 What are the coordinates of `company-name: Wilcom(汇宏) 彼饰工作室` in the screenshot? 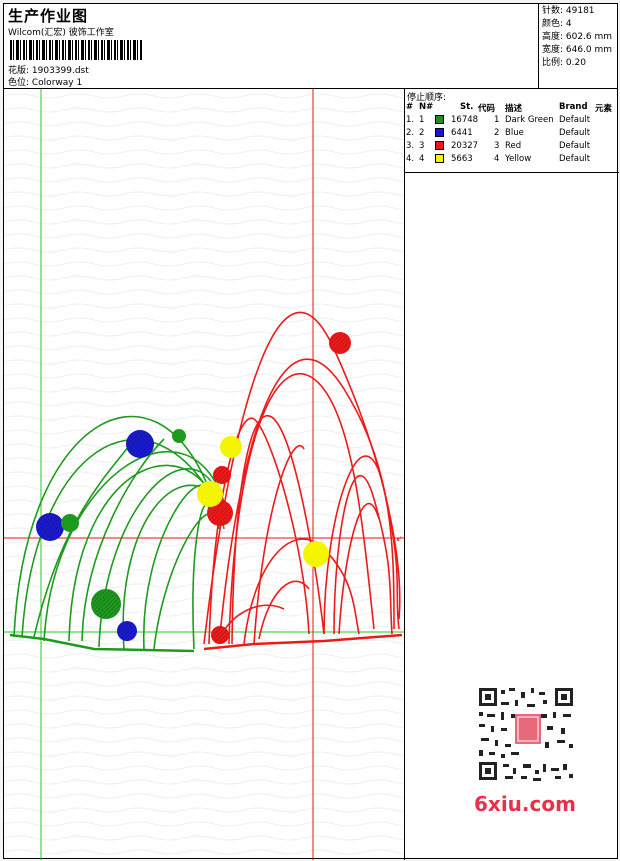 It's located at (61, 33).